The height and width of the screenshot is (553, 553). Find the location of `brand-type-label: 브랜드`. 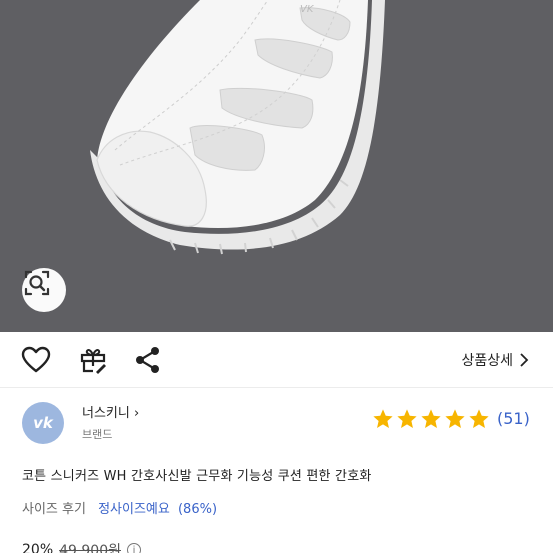

brand-type-label: 브랜드 is located at coordinates (97, 434).